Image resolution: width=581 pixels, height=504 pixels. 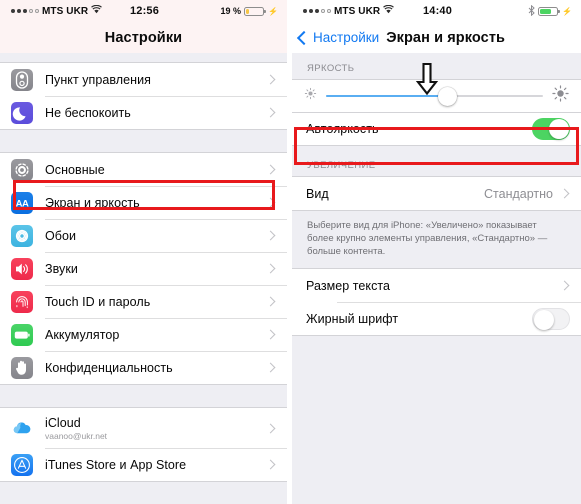 What do you see at coordinates (22, 235) in the screenshot?
I see `wallpaper-flower-icon` at bounding box center [22, 235].